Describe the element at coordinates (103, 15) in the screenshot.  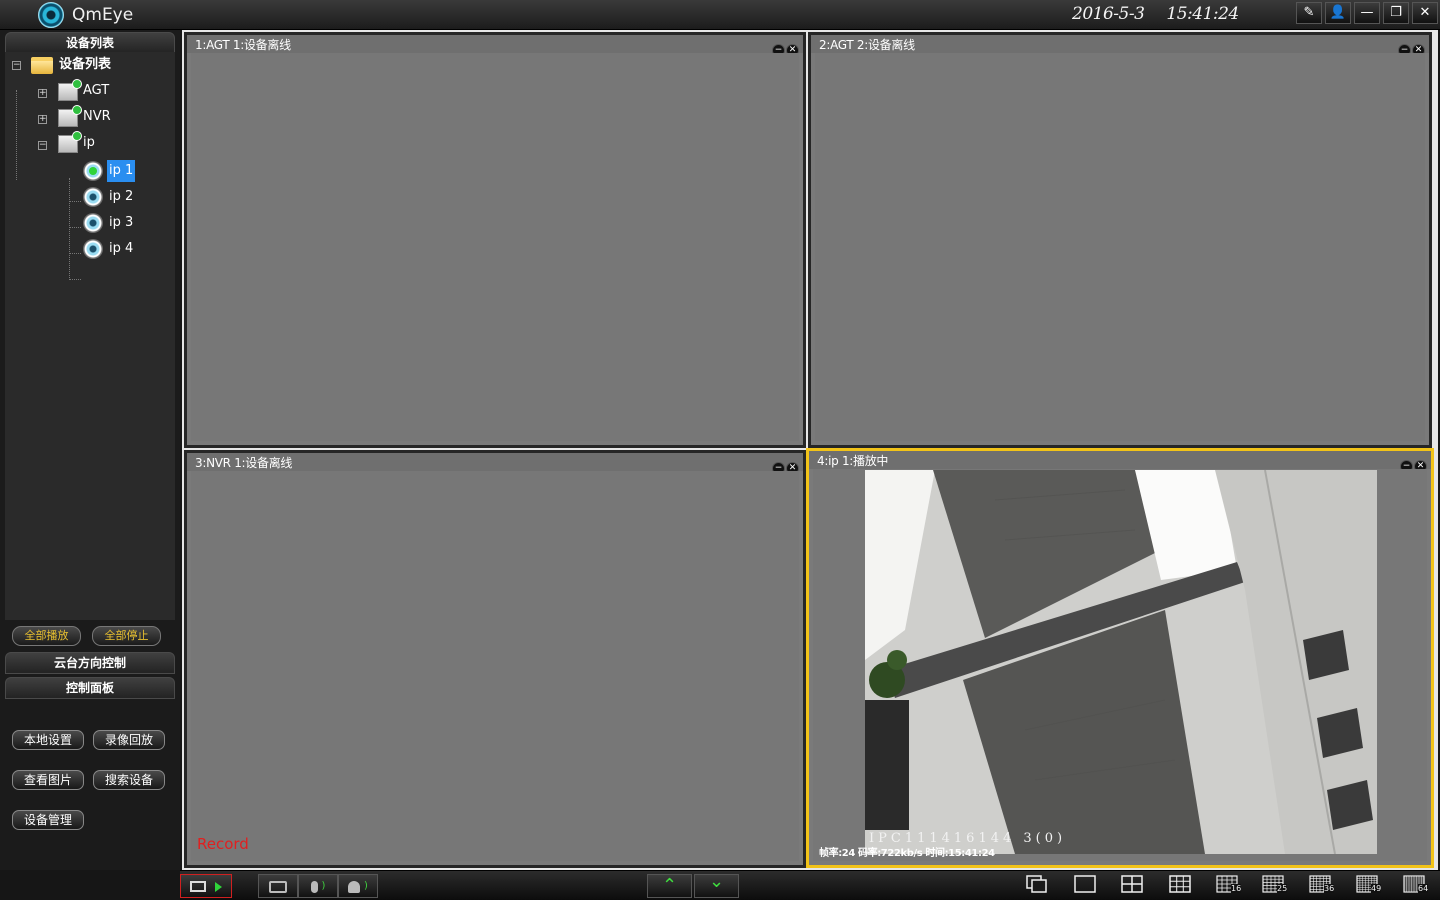
I see `app-title: QmEye` at that location.